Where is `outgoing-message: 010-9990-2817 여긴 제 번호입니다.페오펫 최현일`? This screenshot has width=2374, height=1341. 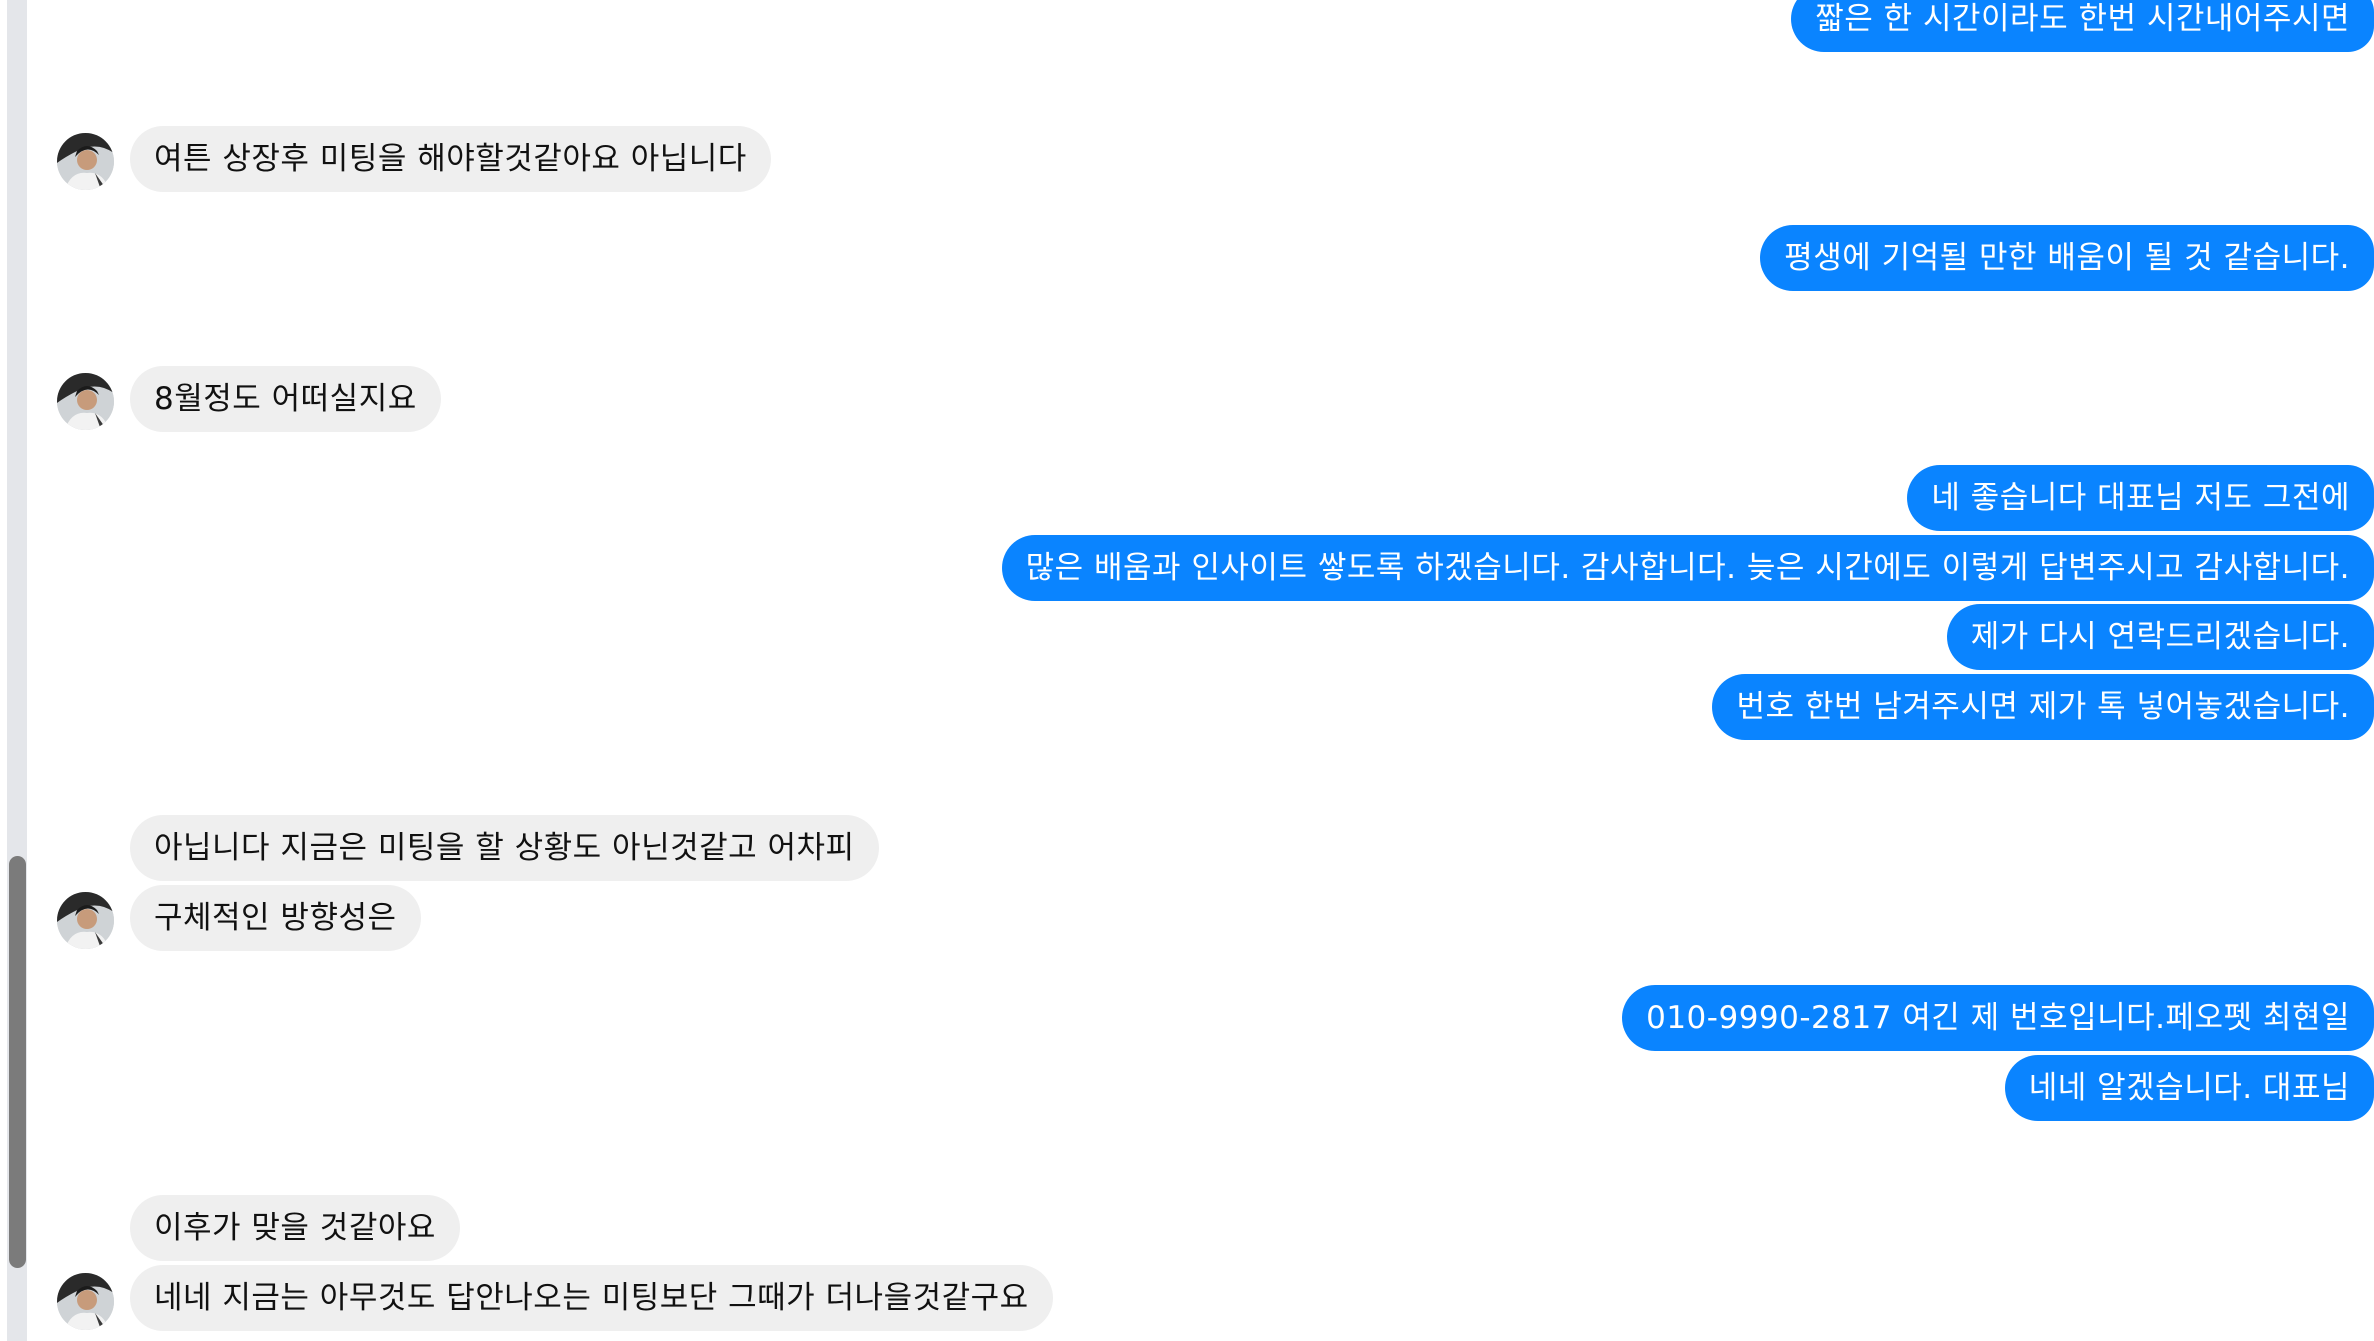 outgoing-message: 010-9990-2817 여긴 제 번호입니다.페오펫 최현일 is located at coordinates (1998, 1018).